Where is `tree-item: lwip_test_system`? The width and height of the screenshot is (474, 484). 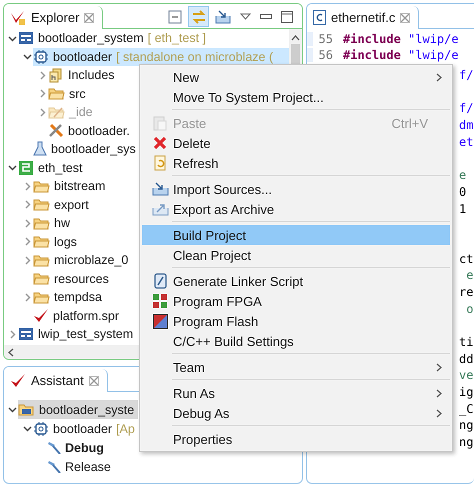
tree-item: lwip_test_system is located at coordinates (78, 334).